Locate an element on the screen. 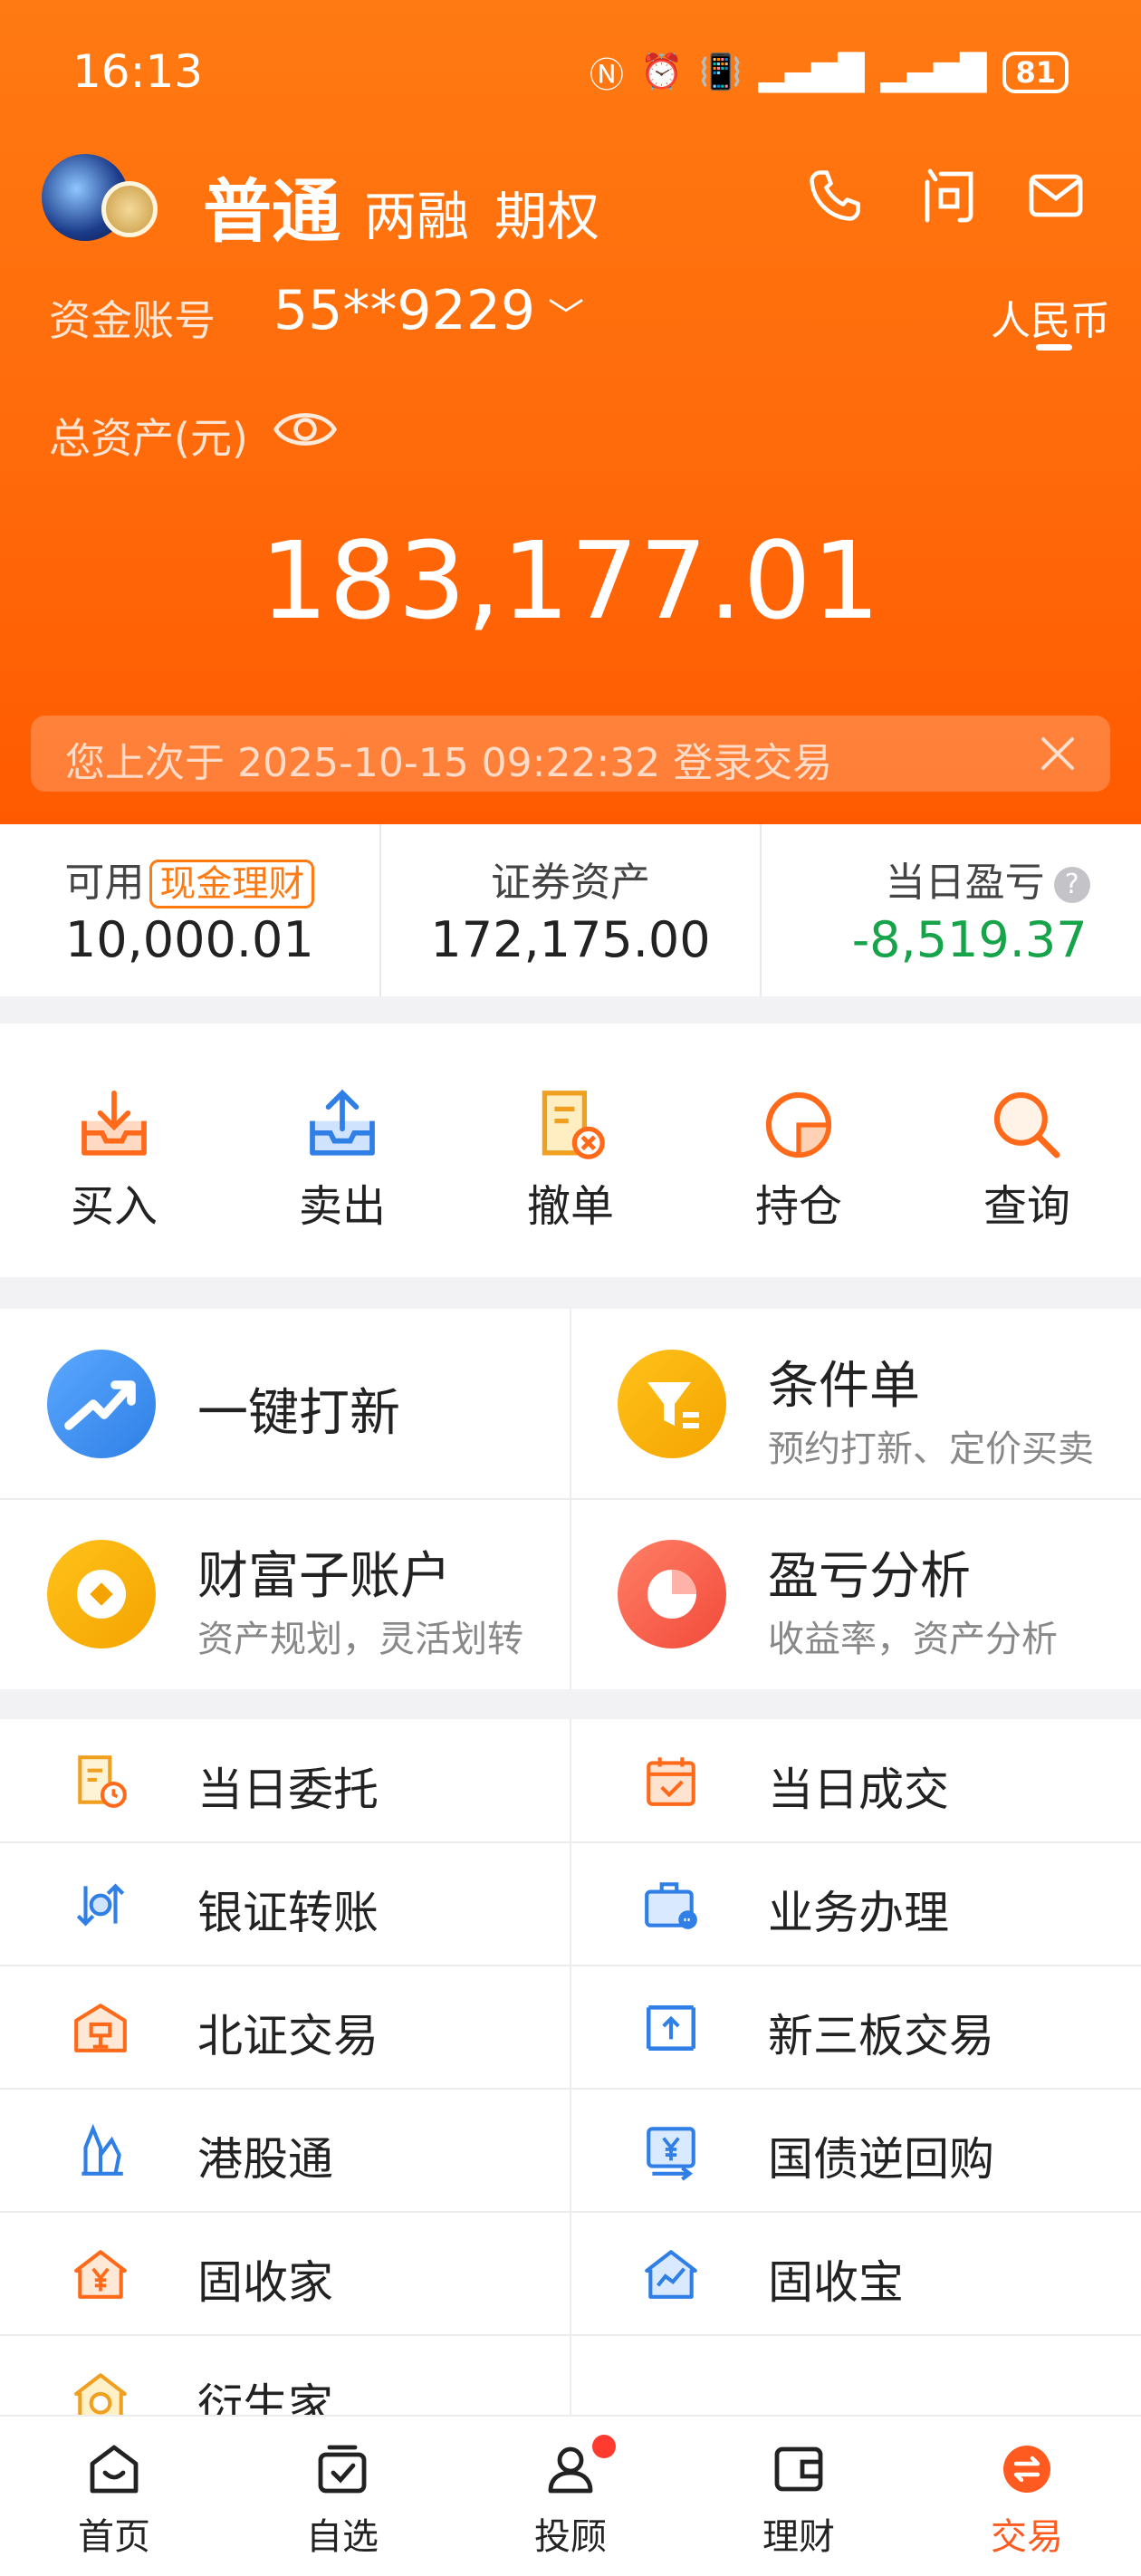  account-selector: 55**9229 ﹀ is located at coordinates (429, 310).